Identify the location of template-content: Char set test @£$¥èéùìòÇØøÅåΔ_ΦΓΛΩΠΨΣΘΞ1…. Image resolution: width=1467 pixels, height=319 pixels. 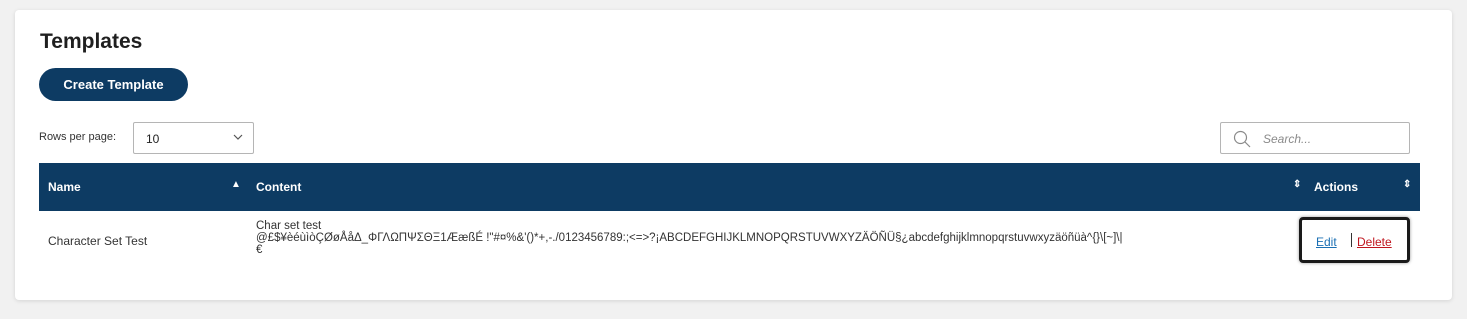
(689, 238).